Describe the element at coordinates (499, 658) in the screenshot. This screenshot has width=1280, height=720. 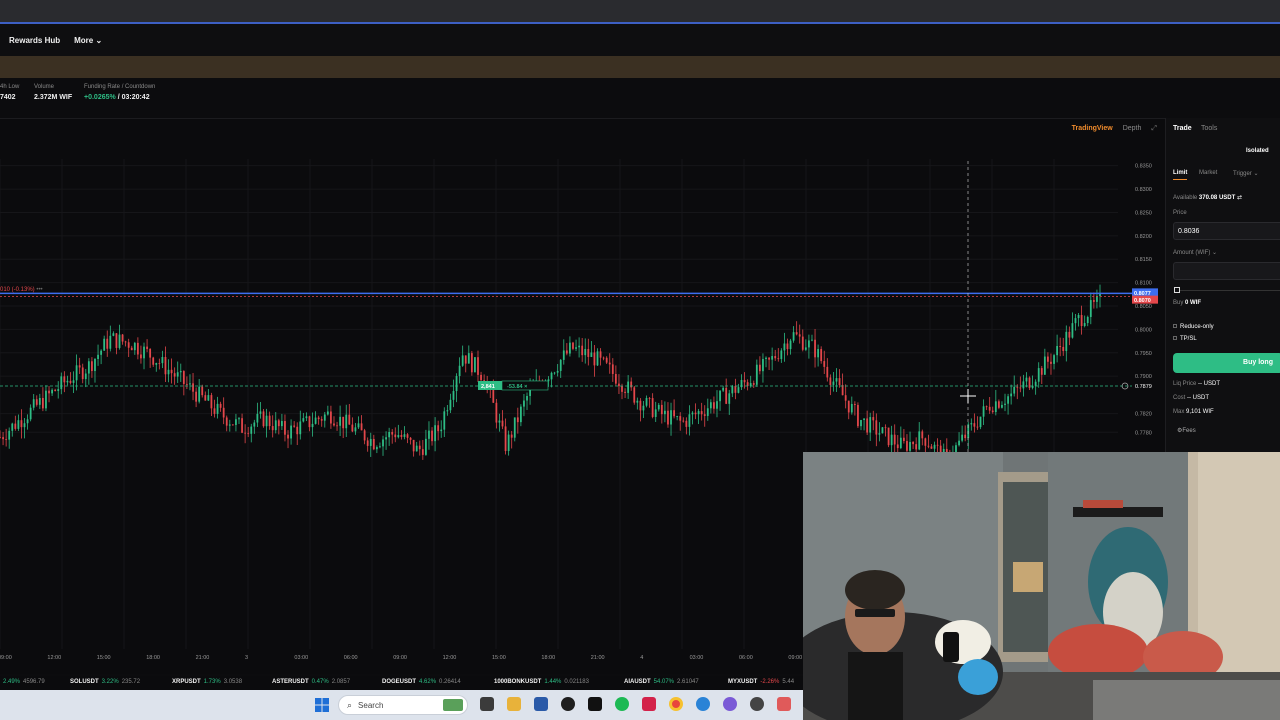
I see `time-axis-label: 15:00` at that location.